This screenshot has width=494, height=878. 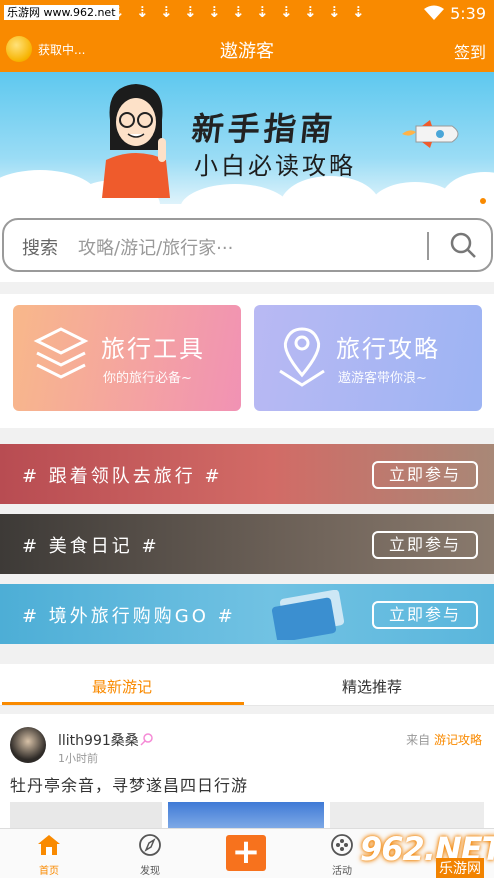 I want to click on card-subtitle: 你的旅行必备~, so click(x=147, y=378).